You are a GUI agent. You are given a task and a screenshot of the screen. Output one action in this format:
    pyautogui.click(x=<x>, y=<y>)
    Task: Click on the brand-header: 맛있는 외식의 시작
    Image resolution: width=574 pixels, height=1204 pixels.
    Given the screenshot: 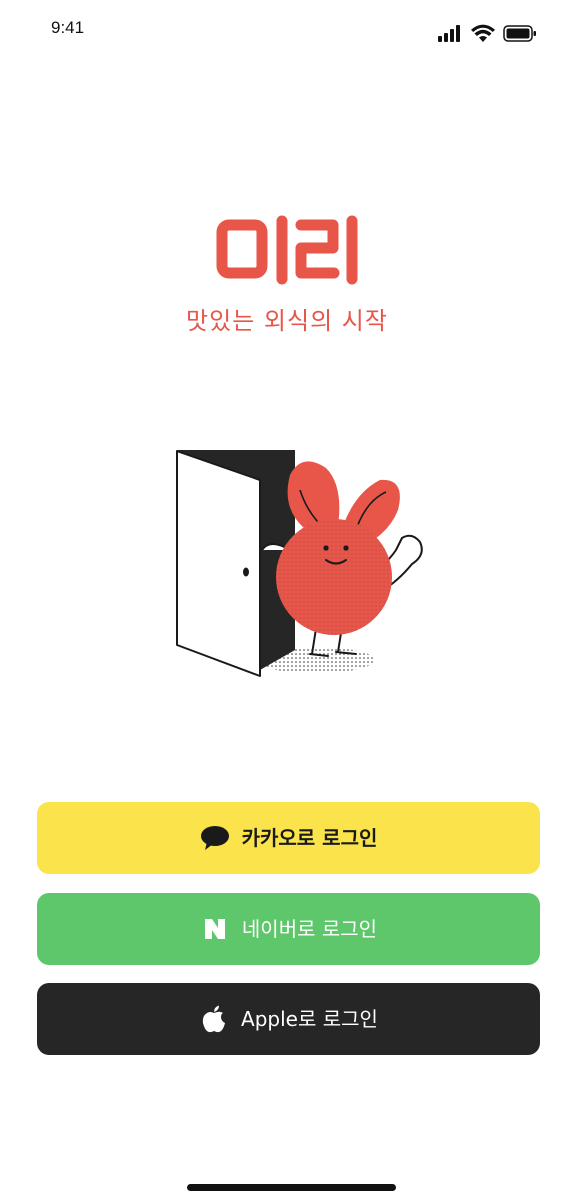 What is the action you would take?
    pyautogui.click(x=287, y=275)
    